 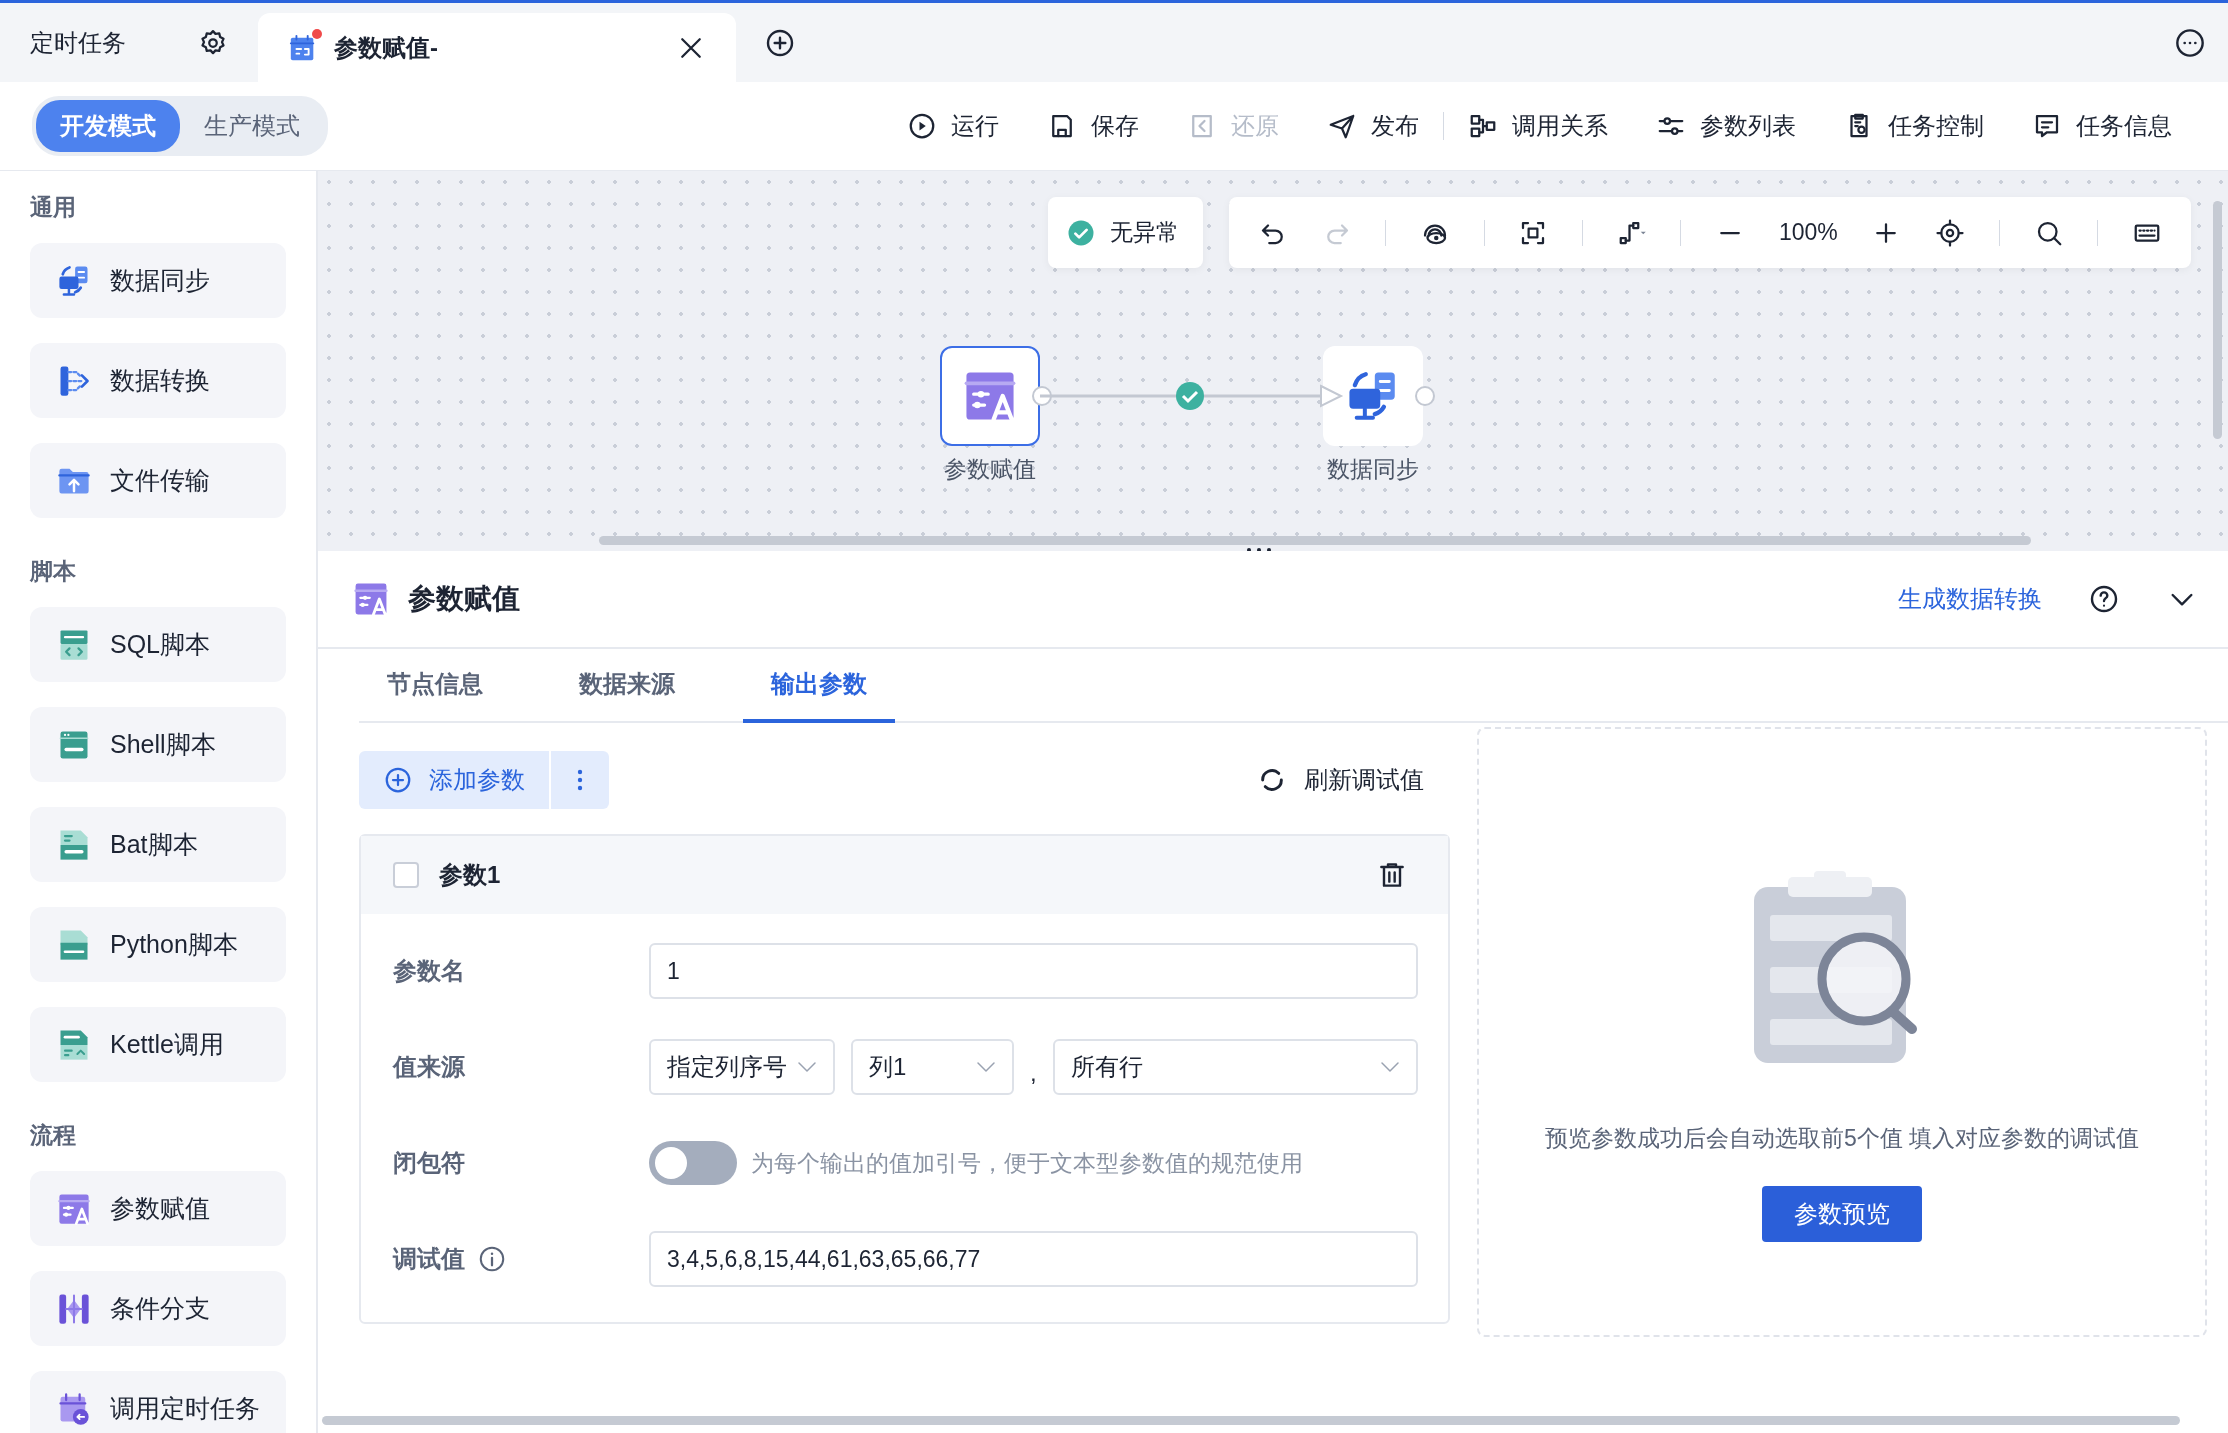 What do you see at coordinates (158, 1308) in the screenshot?
I see `node-palette-item: 条件分支` at bounding box center [158, 1308].